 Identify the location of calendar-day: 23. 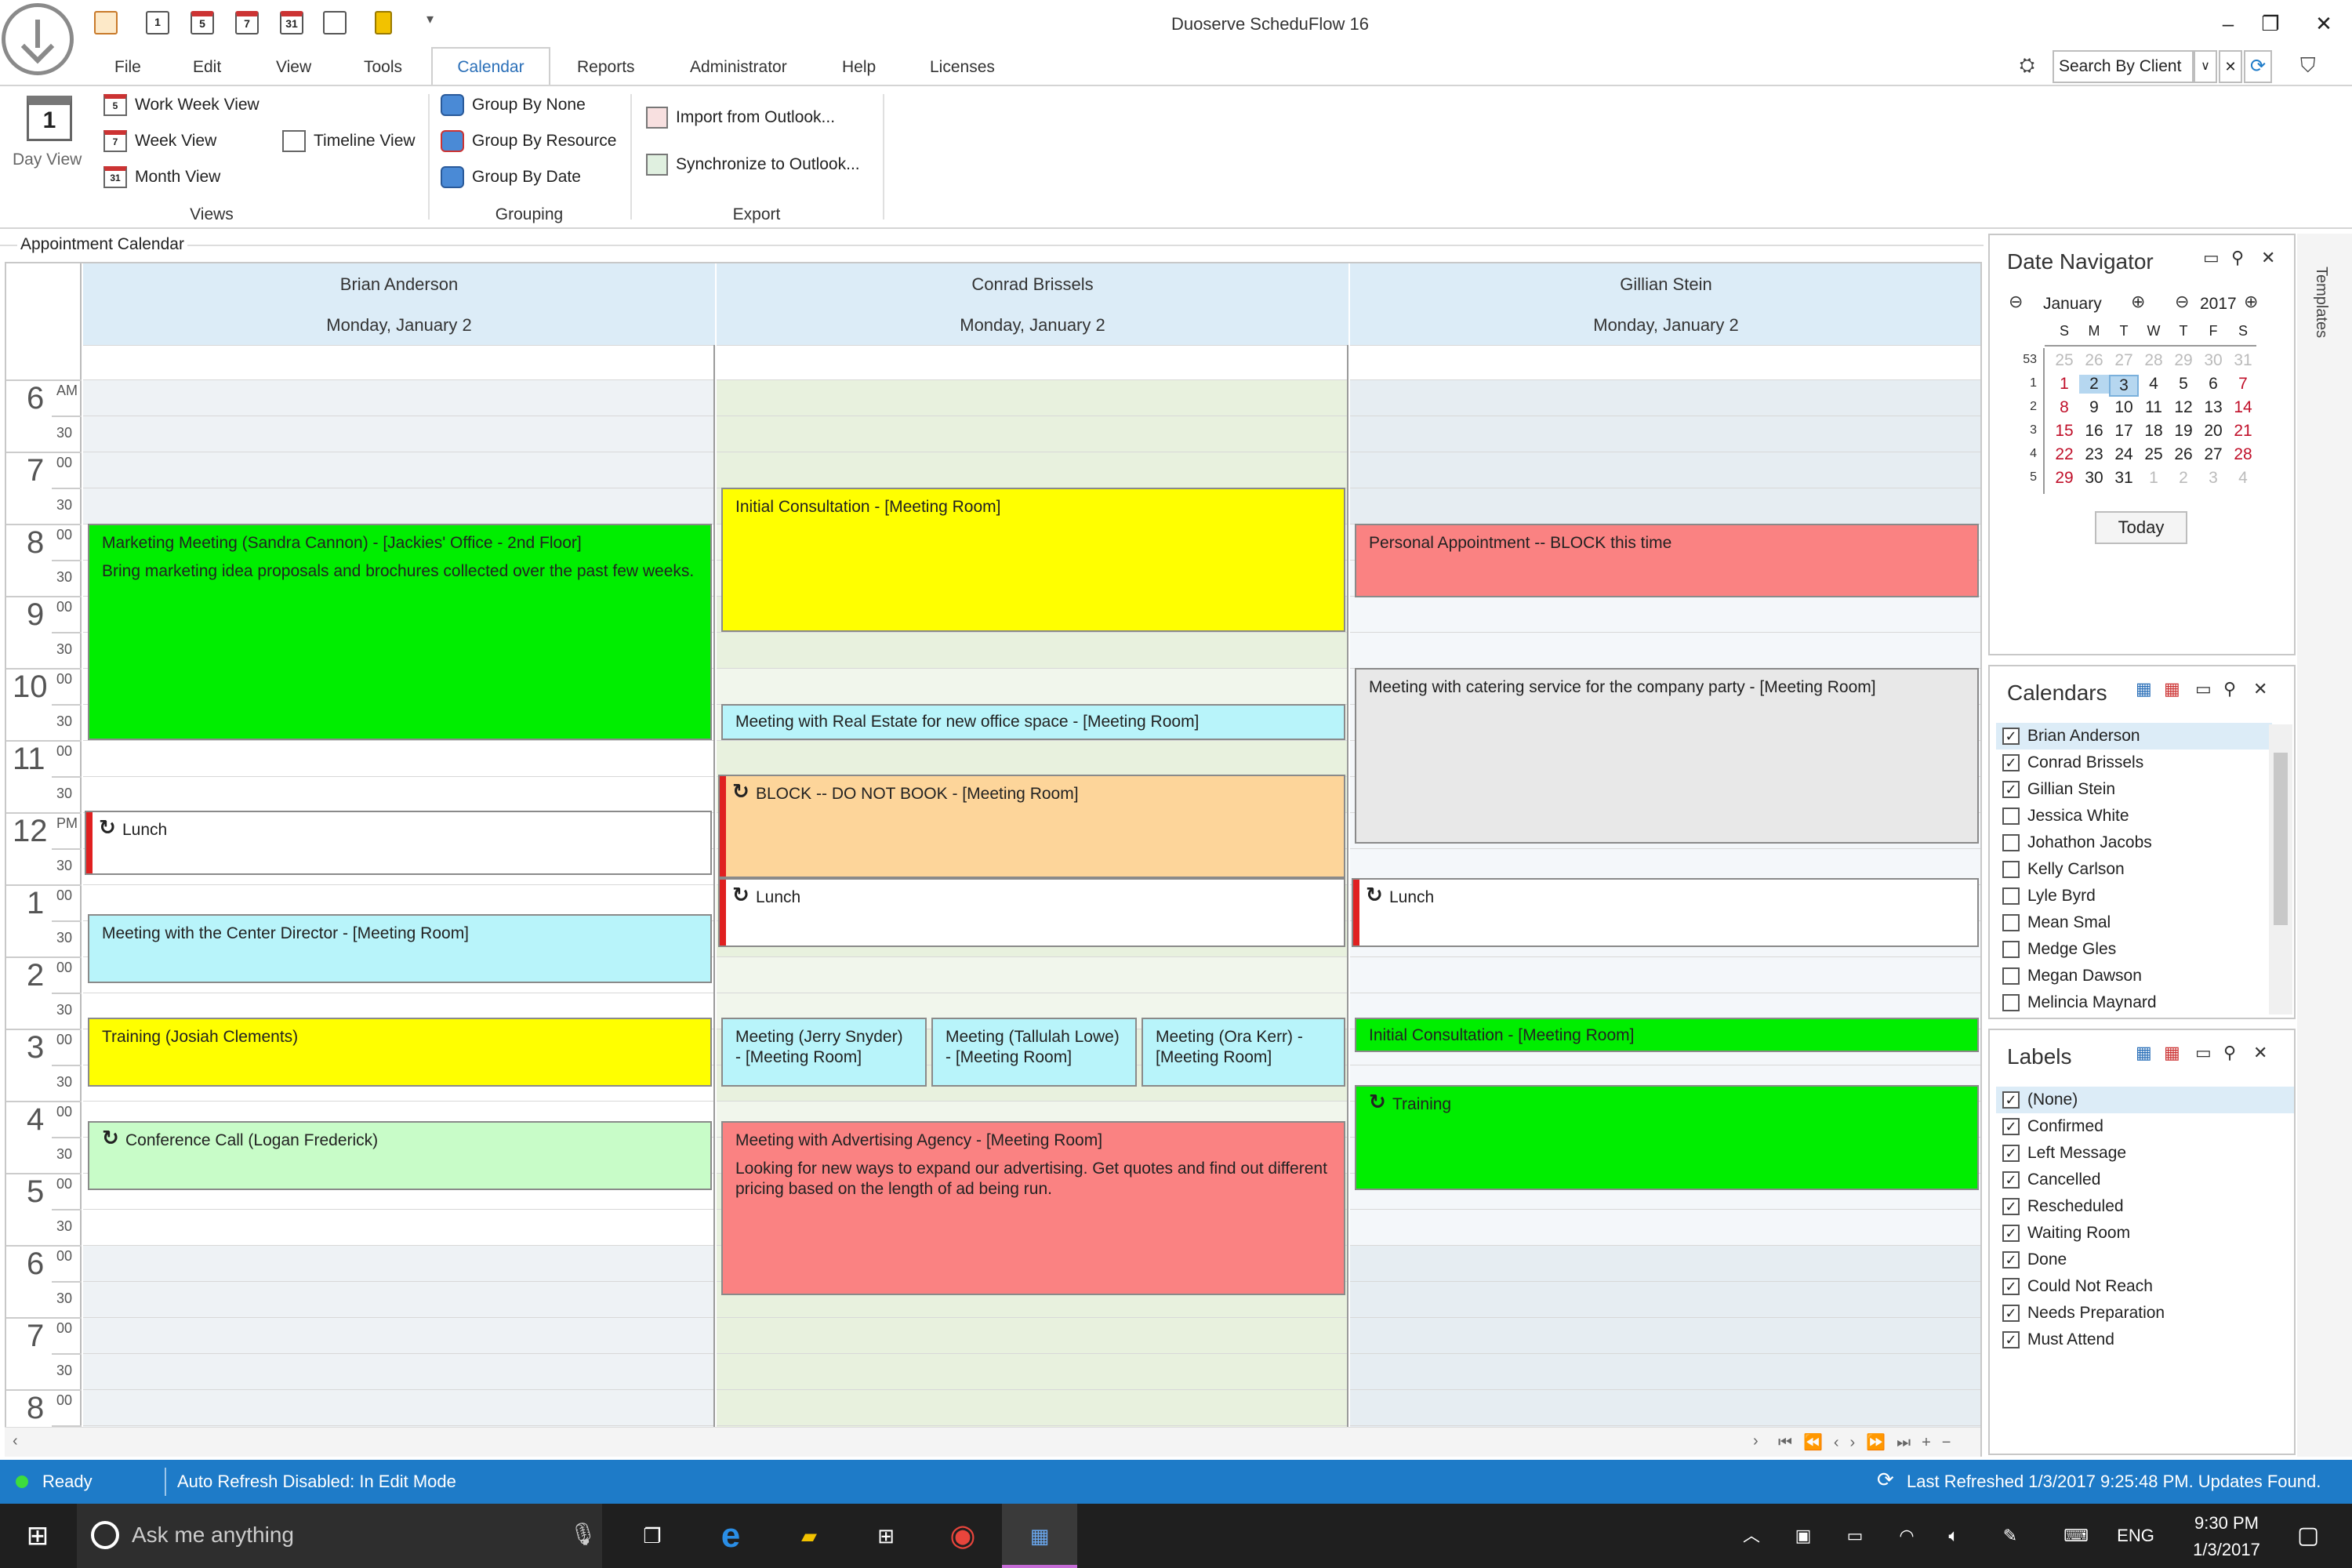
(2094, 454).